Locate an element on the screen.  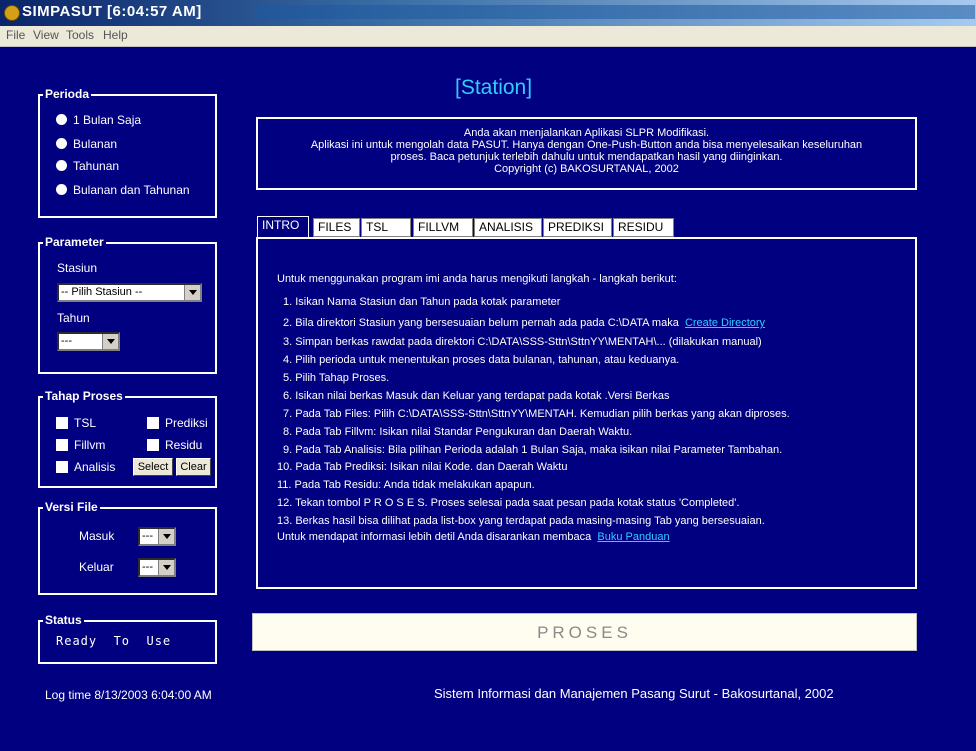
keluar-label: Keluar is located at coordinates (96, 567).